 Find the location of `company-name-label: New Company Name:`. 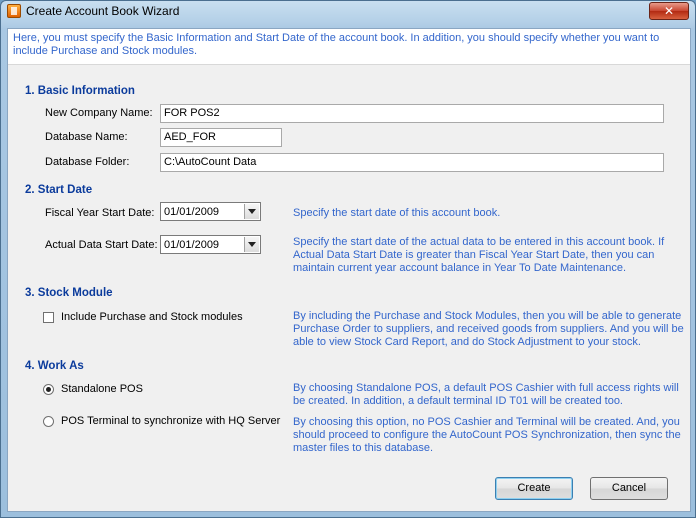

company-name-label: New Company Name: is located at coordinates (99, 113).